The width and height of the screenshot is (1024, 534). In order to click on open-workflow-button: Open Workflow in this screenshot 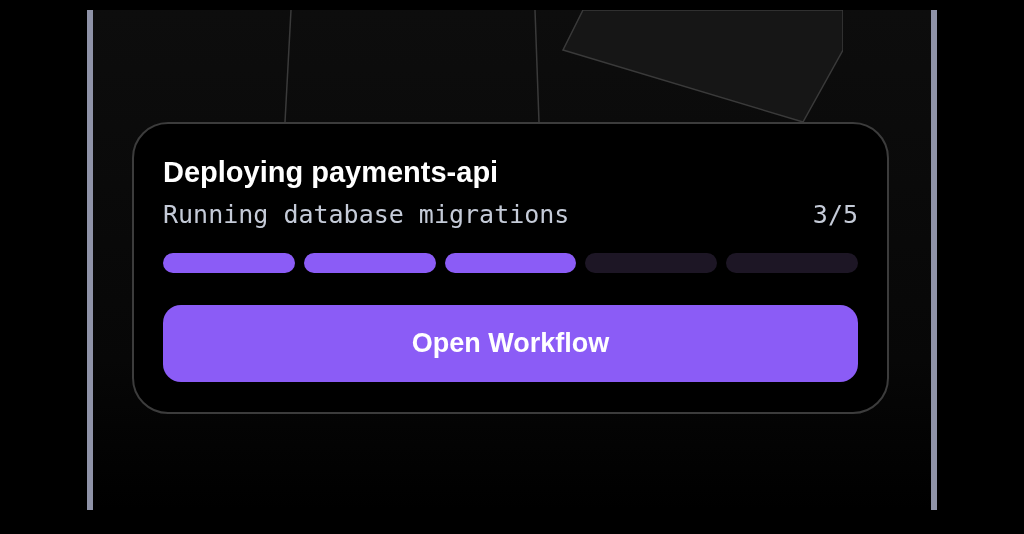, I will do `click(510, 343)`.